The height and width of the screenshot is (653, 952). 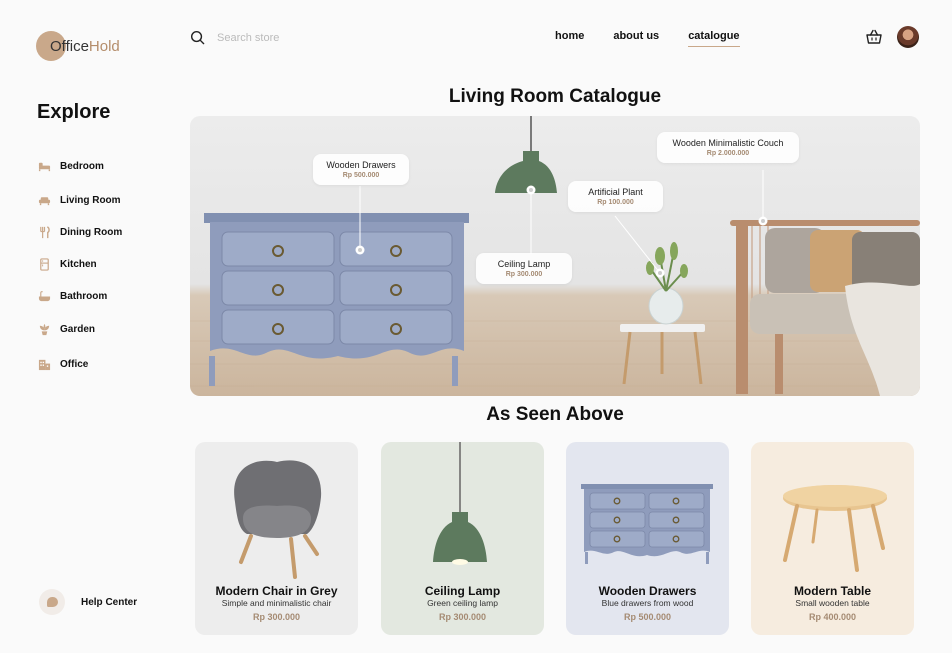 What do you see at coordinates (361, 175) in the screenshot?
I see `hotspot-price: Rp 500.000` at bounding box center [361, 175].